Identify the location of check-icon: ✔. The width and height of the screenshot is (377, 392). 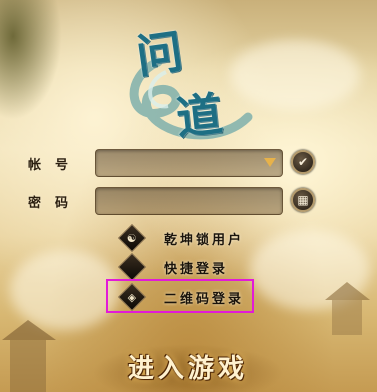
(303, 162).